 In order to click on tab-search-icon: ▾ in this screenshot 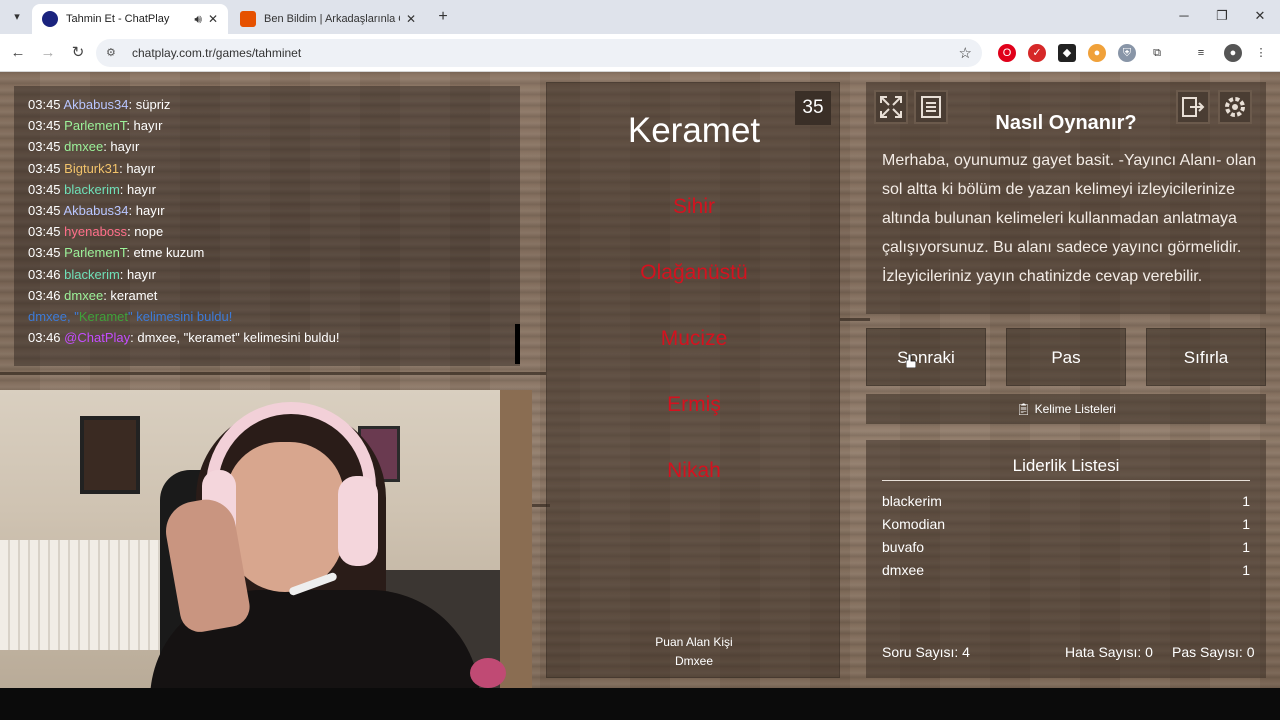, I will do `click(17, 17)`.